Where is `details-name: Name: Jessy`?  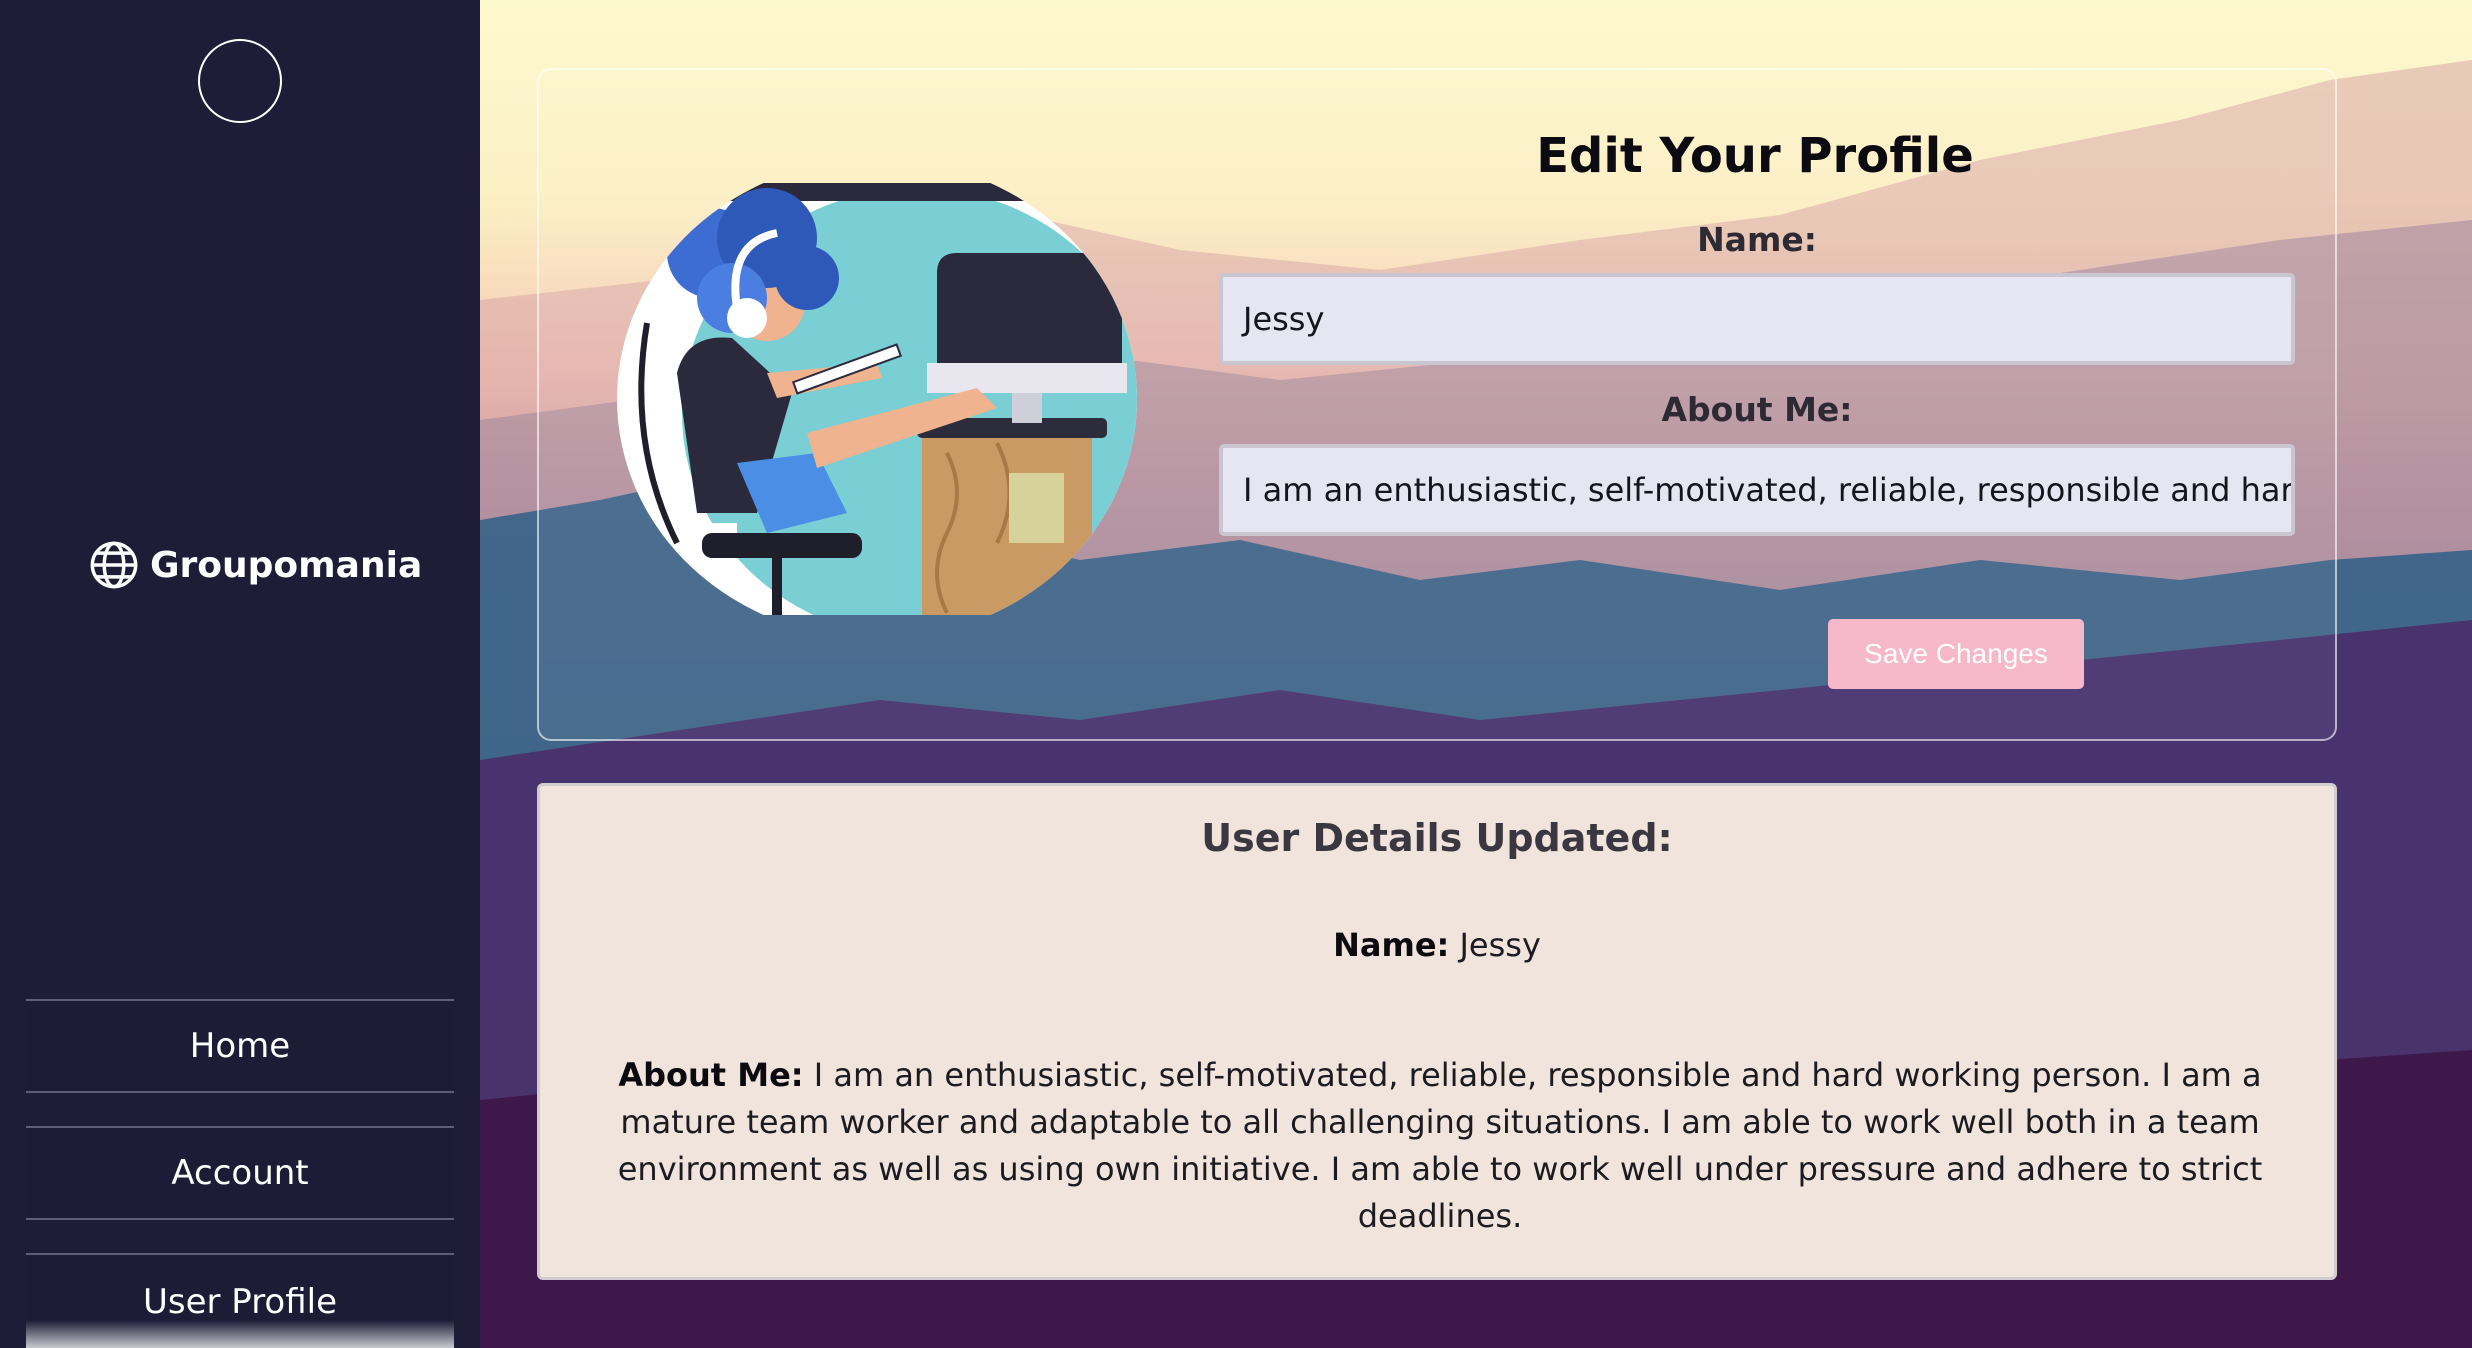
details-name: Name: Jessy is located at coordinates (1437, 945).